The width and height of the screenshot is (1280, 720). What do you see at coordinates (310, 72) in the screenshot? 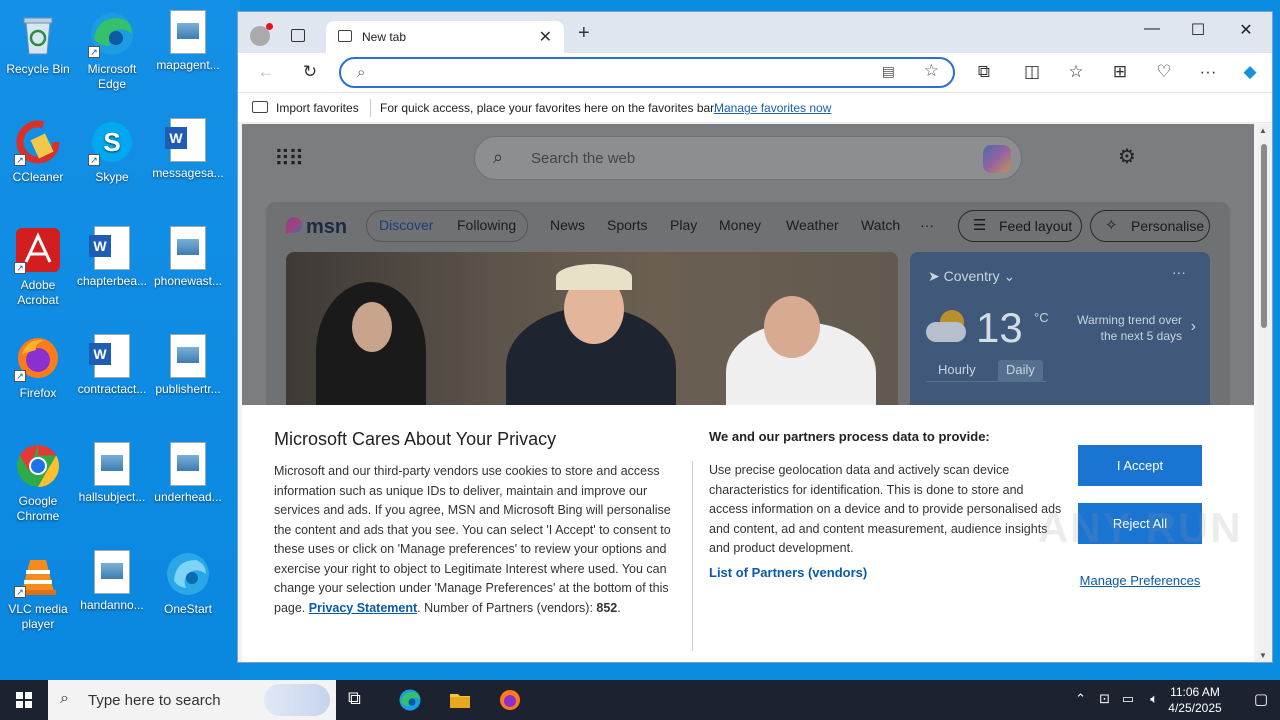
I see `refresh-button: ↻` at bounding box center [310, 72].